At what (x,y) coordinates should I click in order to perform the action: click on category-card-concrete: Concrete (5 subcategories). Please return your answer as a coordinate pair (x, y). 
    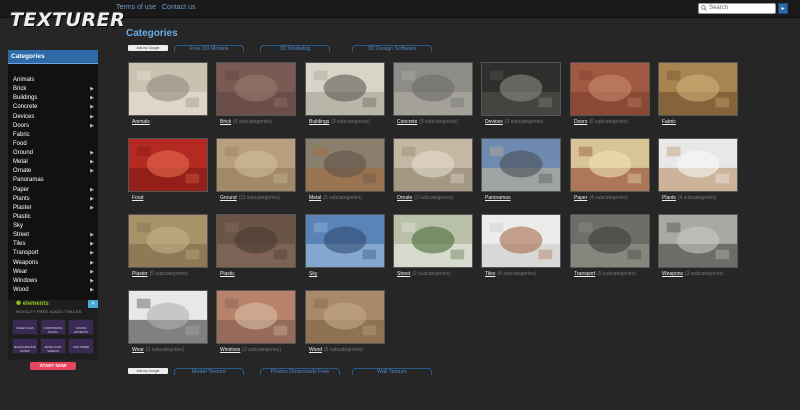
    Looking at the image, I should click on (434, 102).